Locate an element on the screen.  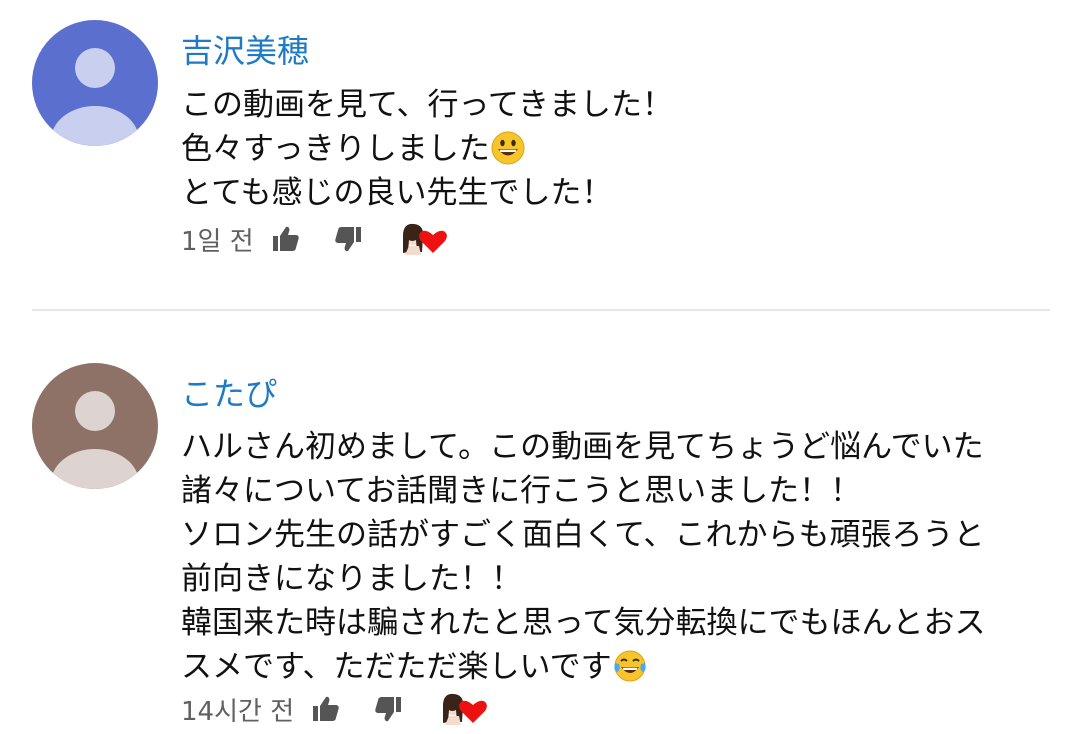
comment-line: 前向きになりました！！ is located at coordinates (351, 579).